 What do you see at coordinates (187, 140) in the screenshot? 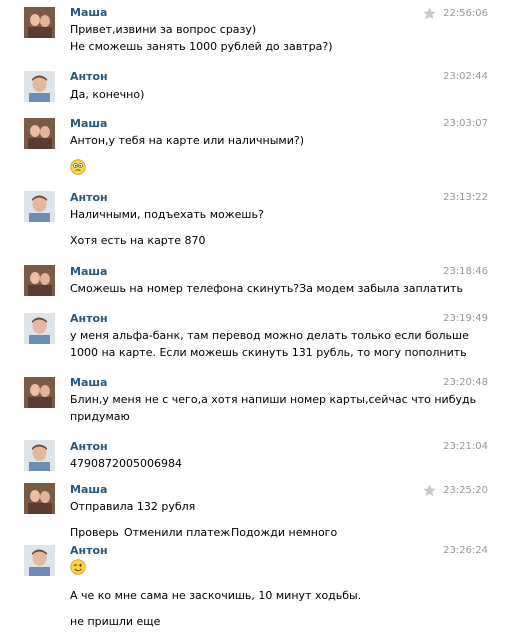
I see `message-text: Антон,у тебя на карте или наличными?)` at bounding box center [187, 140].